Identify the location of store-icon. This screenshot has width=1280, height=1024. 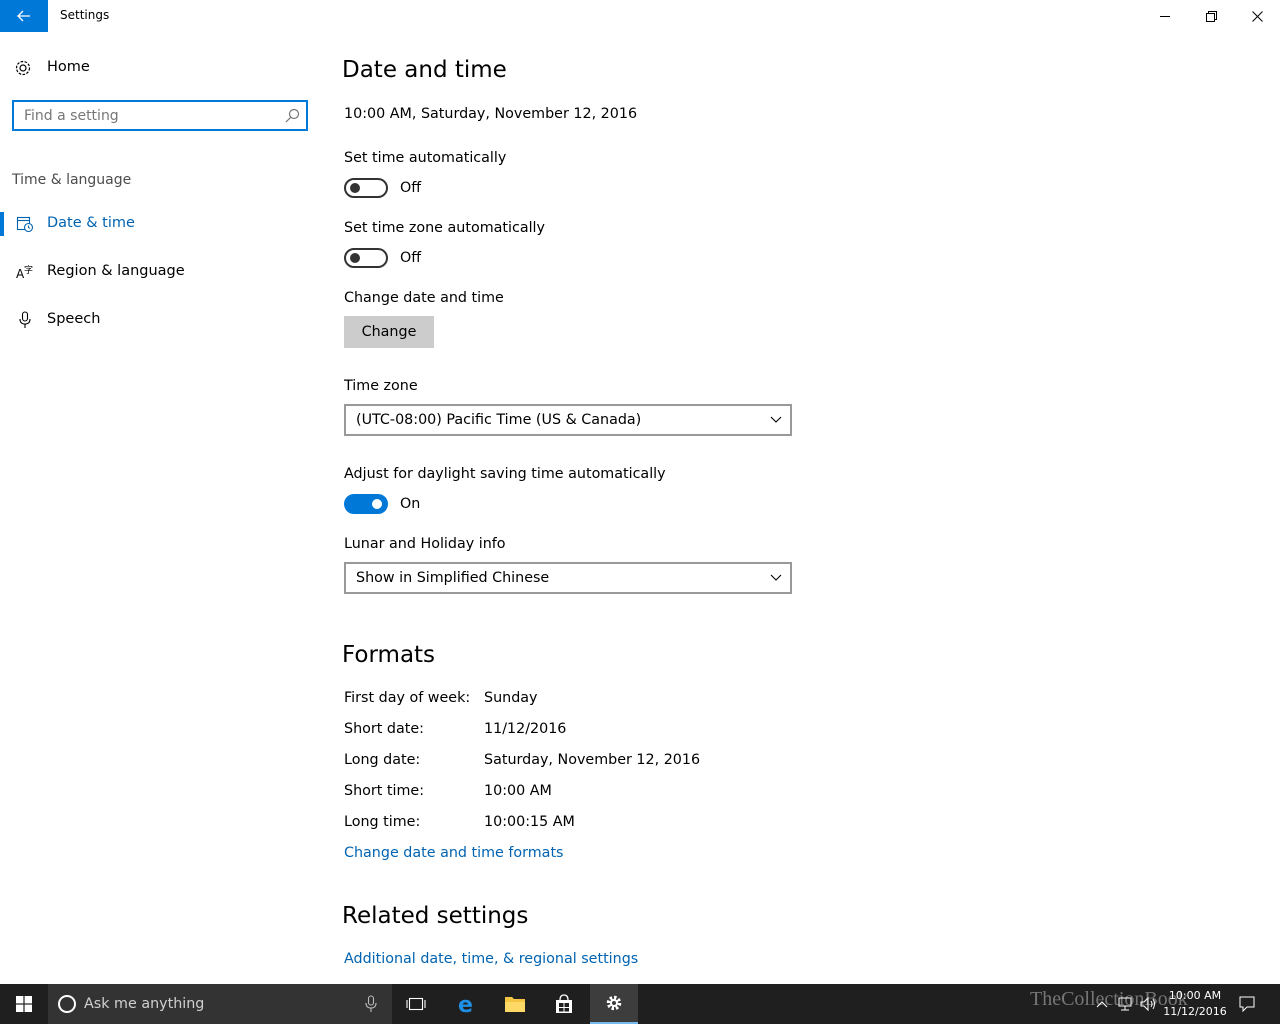
(564, 1003).